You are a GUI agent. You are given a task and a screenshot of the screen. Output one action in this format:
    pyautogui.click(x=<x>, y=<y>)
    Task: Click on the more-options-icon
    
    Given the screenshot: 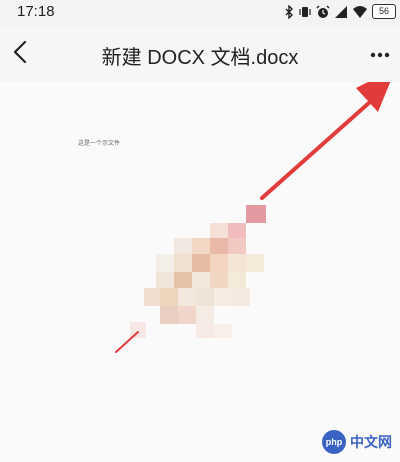 What is the action you would take?
    pyautogui.click(x=380, y=54)
    